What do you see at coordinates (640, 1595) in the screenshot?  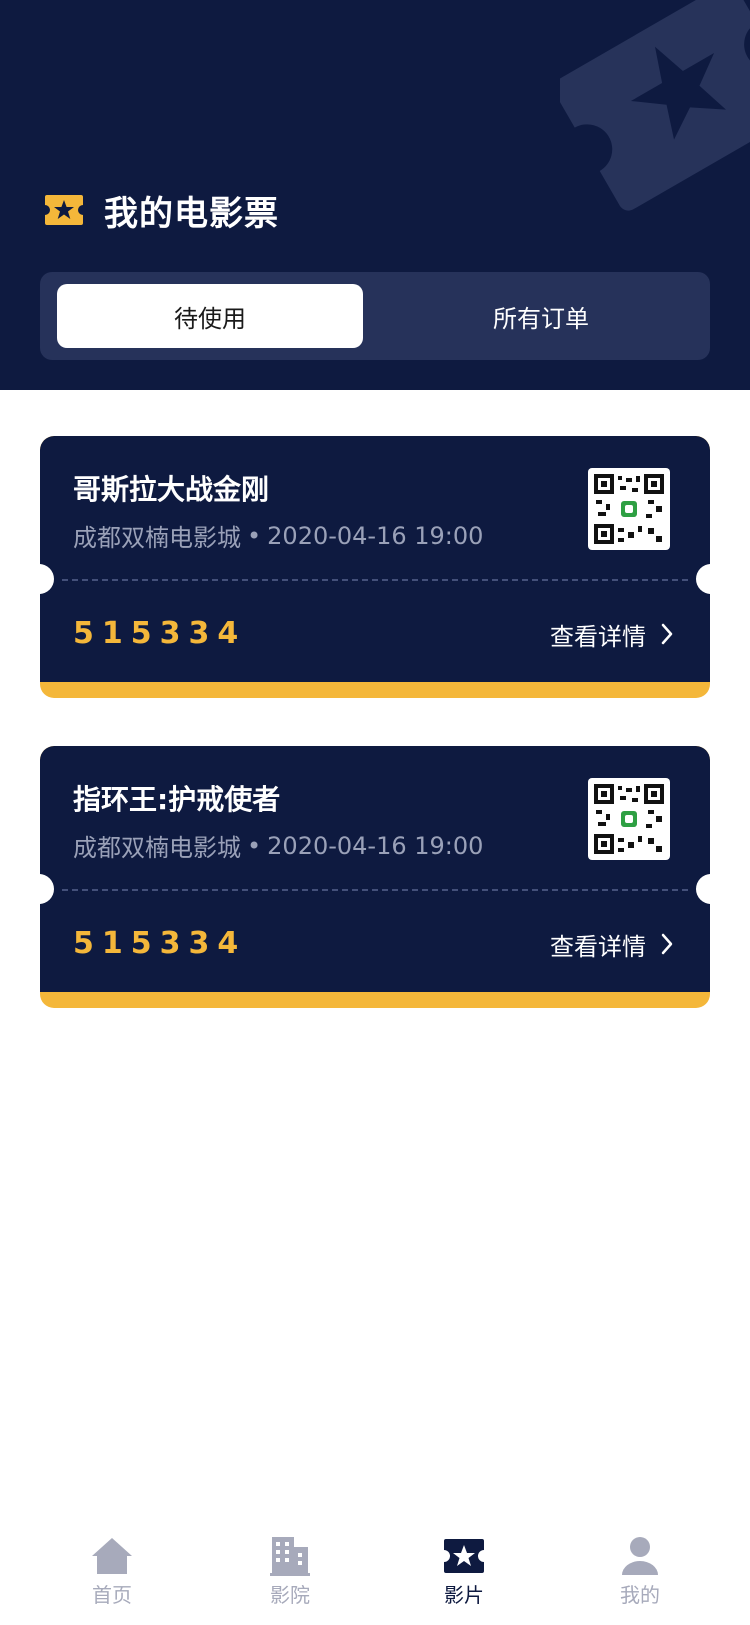 I see `nav-label-profile: 我的` at bounding box center [640, 1595].